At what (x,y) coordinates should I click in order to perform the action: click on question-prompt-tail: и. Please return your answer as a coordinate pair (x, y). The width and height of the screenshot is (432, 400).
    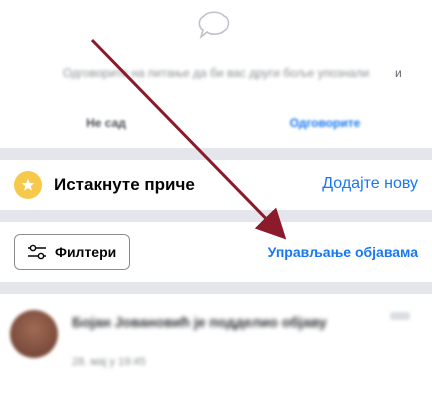
    Looking at the image, I should click on (398, 73).